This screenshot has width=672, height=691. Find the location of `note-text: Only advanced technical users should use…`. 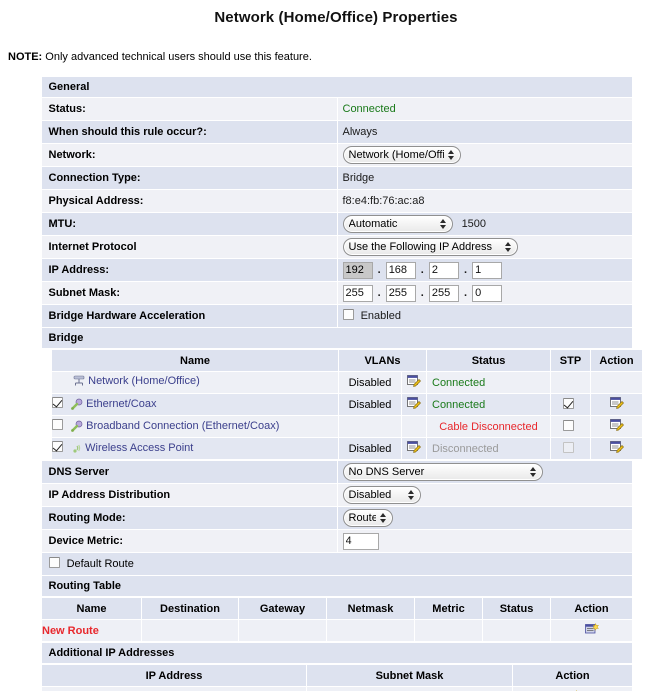

note-text: Only advanced technical users should use… is located at coordinates (178, 57).